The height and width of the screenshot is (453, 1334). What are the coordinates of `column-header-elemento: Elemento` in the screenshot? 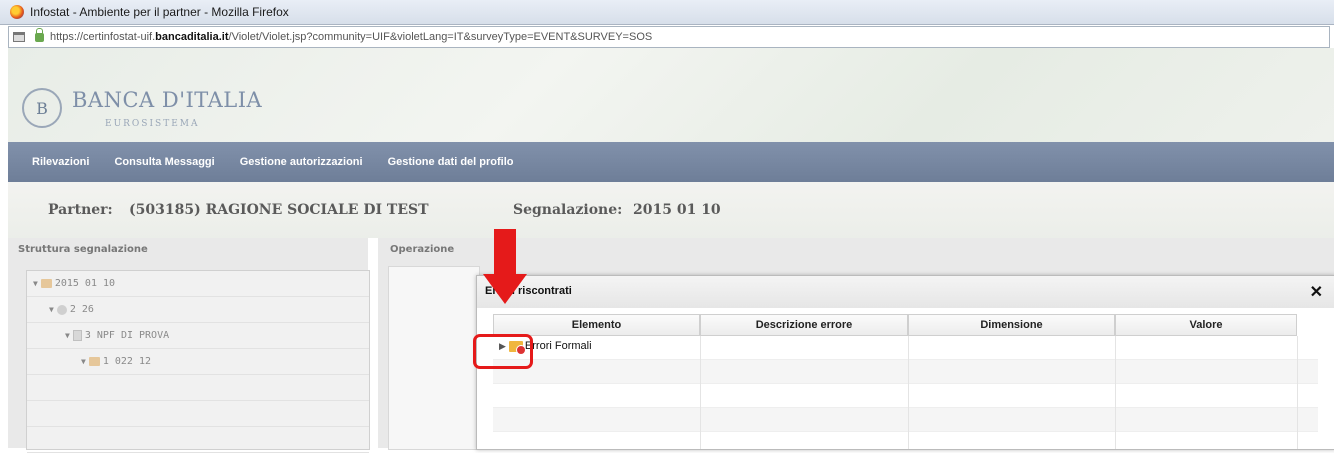 It's located at (596, 325).